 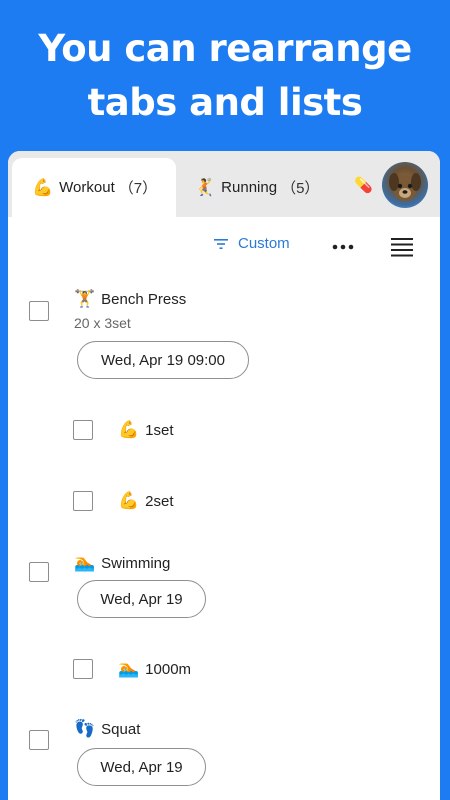 What do you see at coordinates (249, 187) in the screenshot?
I see `tab-label: Running` at bounding box center [249, 187].